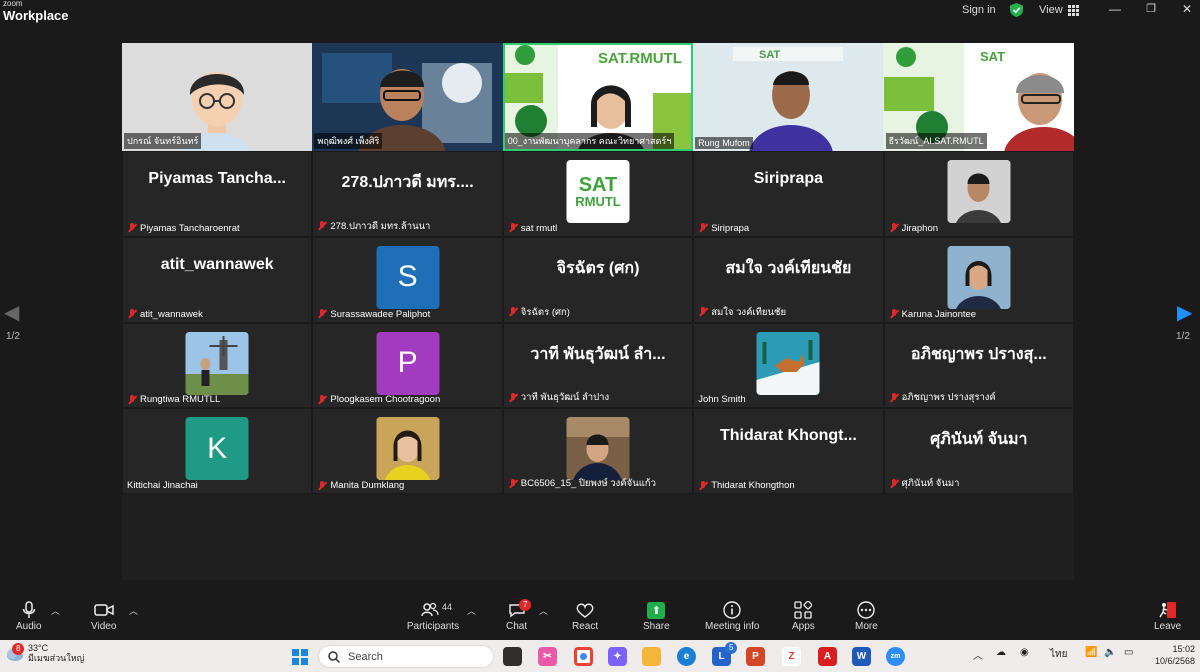 The image size is (1200, 672). What do you see at coordinates (1168, 626) in the screenshot?
I see `leave-label: Leave` at bounding box center [1168, 626].